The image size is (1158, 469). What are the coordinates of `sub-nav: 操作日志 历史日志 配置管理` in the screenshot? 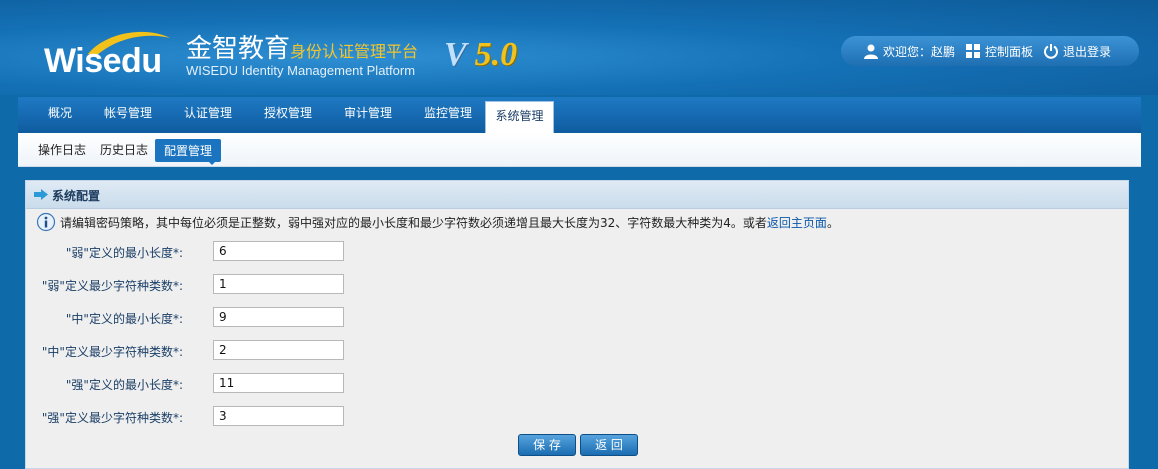 It's located at (579, 150).